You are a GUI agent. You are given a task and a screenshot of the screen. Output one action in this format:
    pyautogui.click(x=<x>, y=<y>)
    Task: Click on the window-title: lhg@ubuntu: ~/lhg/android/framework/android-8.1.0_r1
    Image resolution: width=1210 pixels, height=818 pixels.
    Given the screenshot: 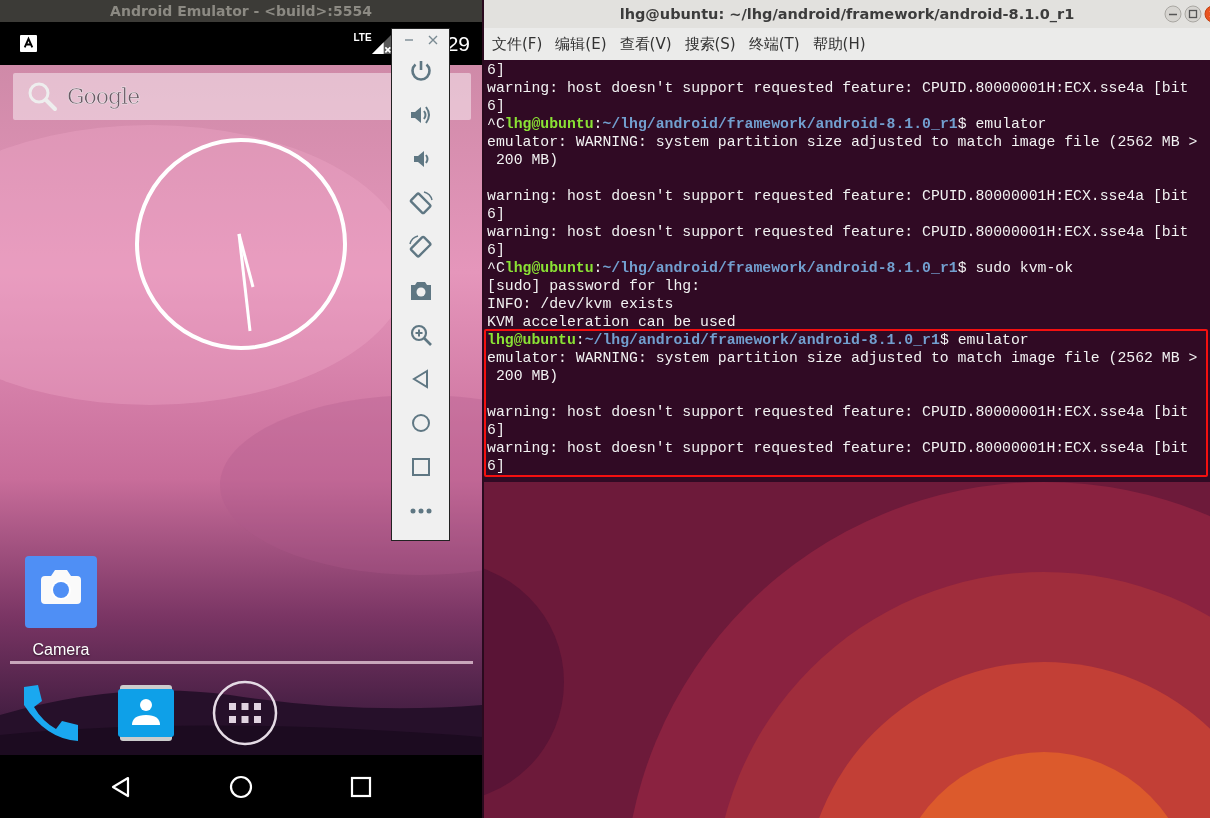 What is the action you would take?
    pyautogui.click(x=847, y=14)
    